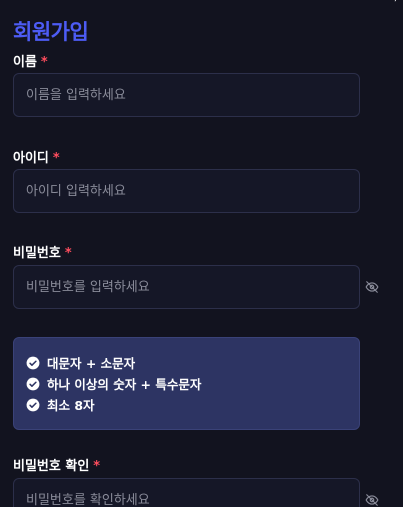  I want to click on password-confirm-visibility-toggle, so click(372, 499).